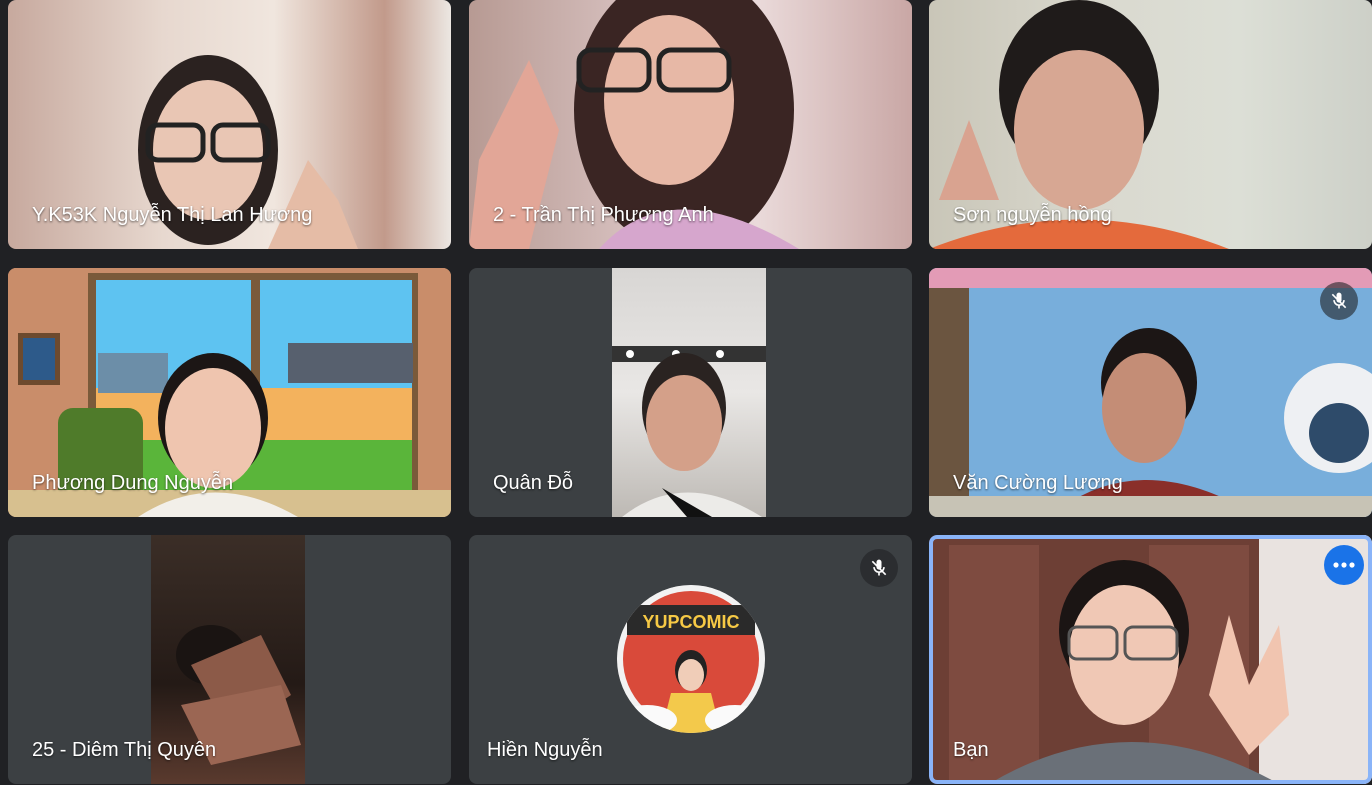  I want to click on participant-name: Phương Dung Nguyễn, so click(133, 483).